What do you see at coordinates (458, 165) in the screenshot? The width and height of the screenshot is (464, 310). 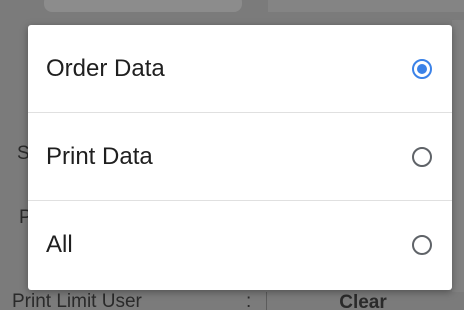 I see `background-right-area` at bounding box center [458, 165].